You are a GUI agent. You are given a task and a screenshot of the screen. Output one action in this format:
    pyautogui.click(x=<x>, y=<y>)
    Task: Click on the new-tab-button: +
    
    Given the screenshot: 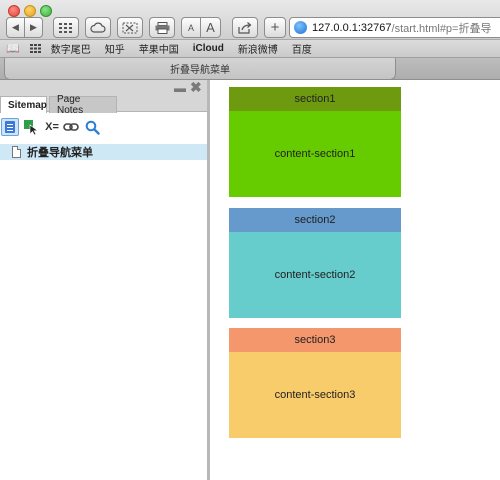 What is the action you would take?
    pyautogui.click(x=275, y=27)
    